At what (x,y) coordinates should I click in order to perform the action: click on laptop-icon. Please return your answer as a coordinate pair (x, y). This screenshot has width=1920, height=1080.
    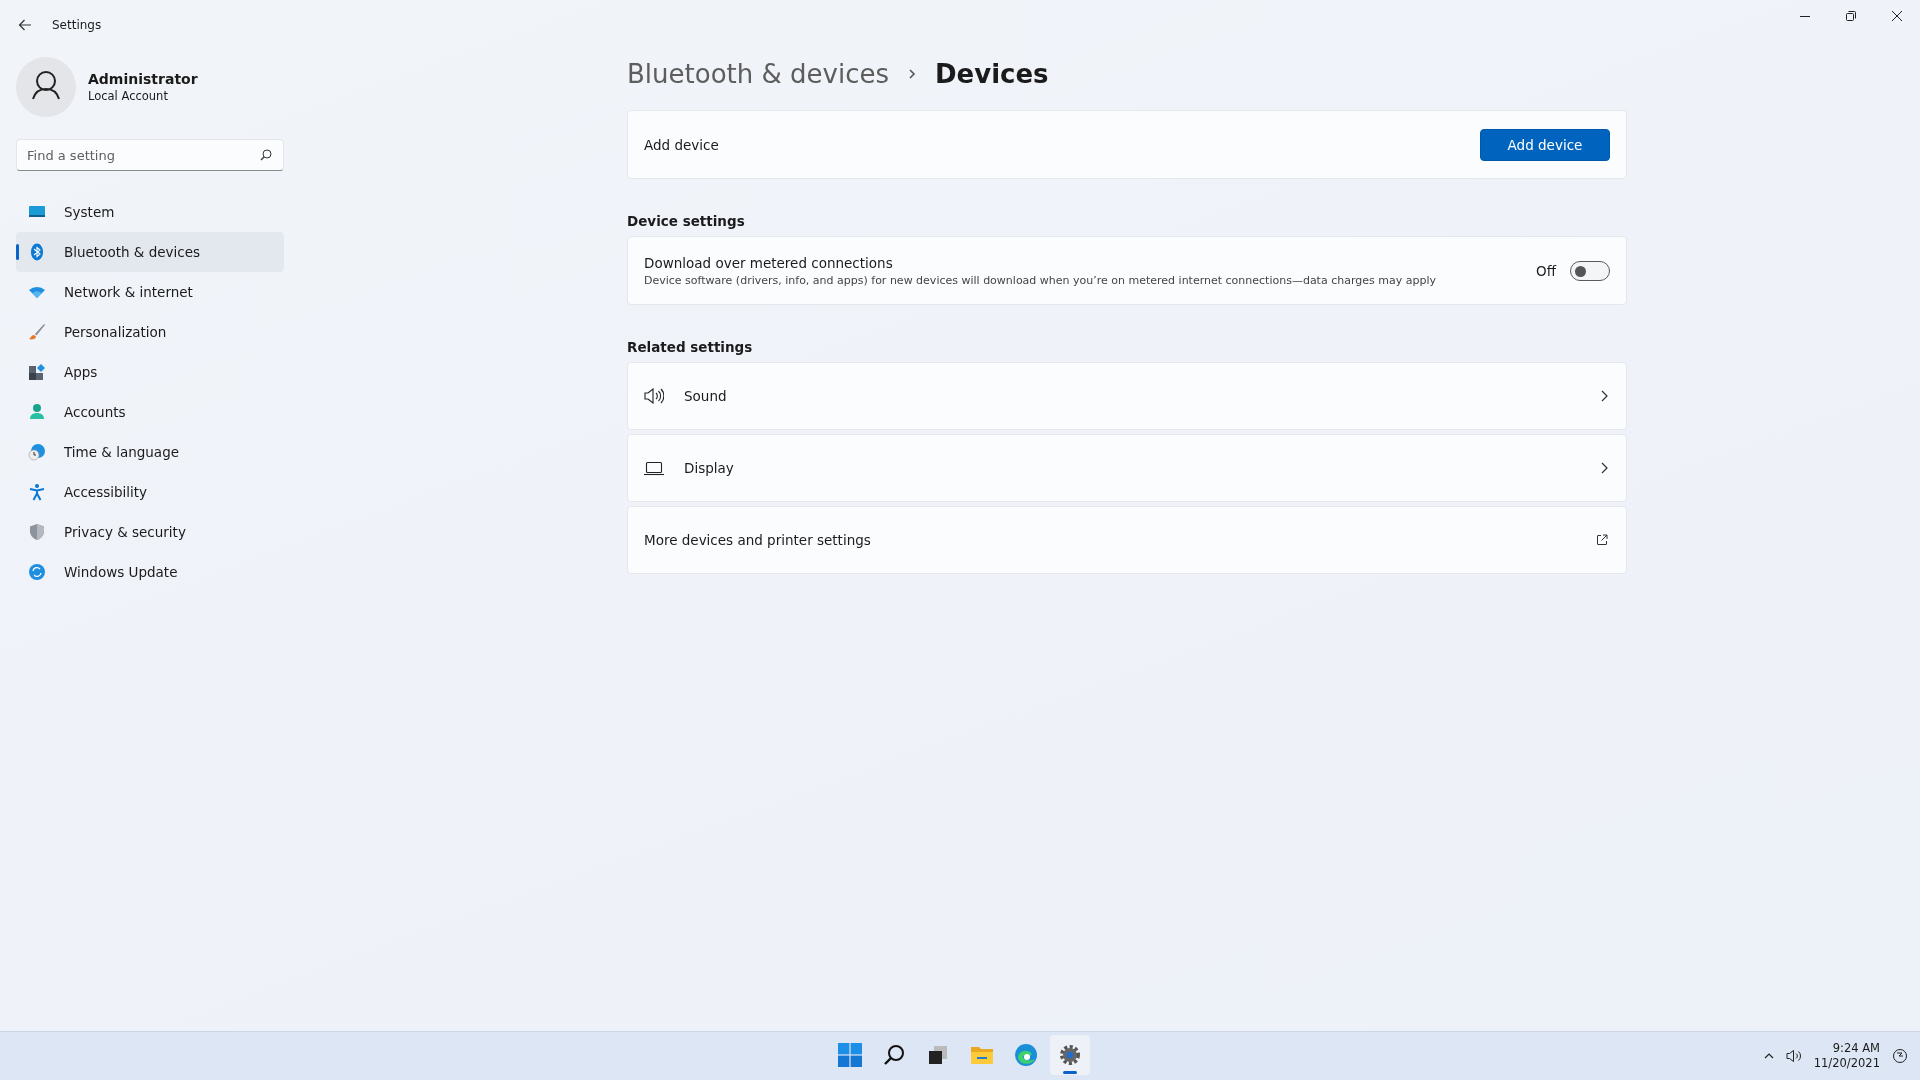
    Looking at the image, I should click on (654, 468).